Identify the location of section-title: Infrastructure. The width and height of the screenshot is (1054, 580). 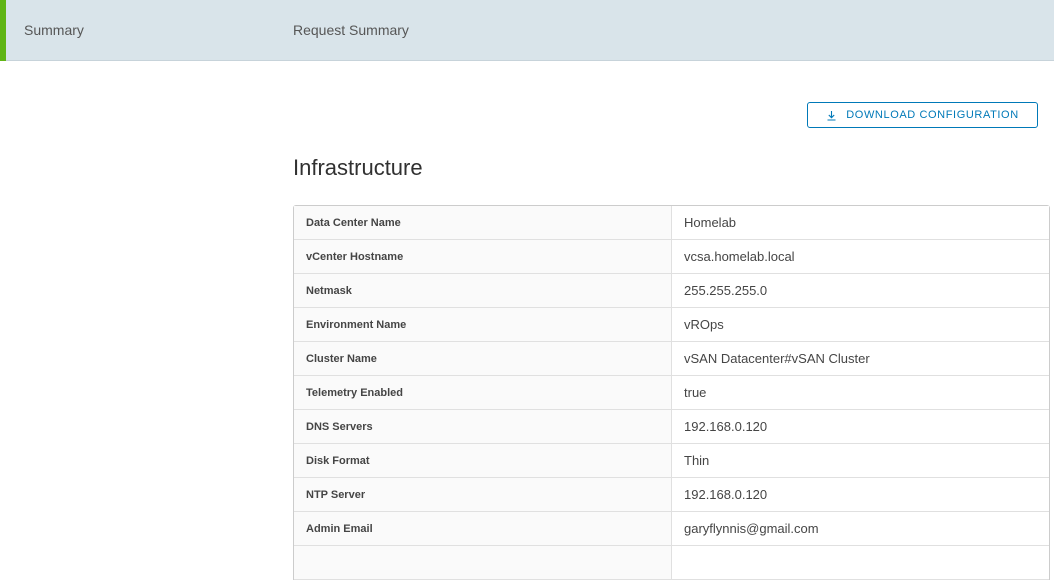
(358, 167).